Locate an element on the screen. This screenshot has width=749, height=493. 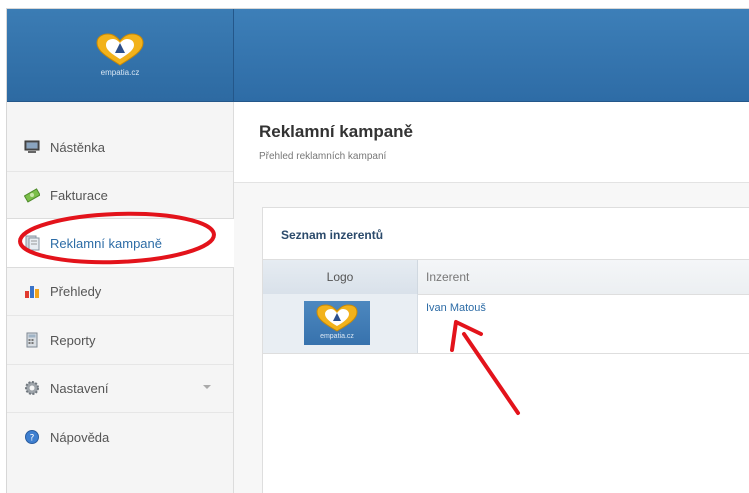
table-header: Logo Inzerent is located at coordinates (506, 277).